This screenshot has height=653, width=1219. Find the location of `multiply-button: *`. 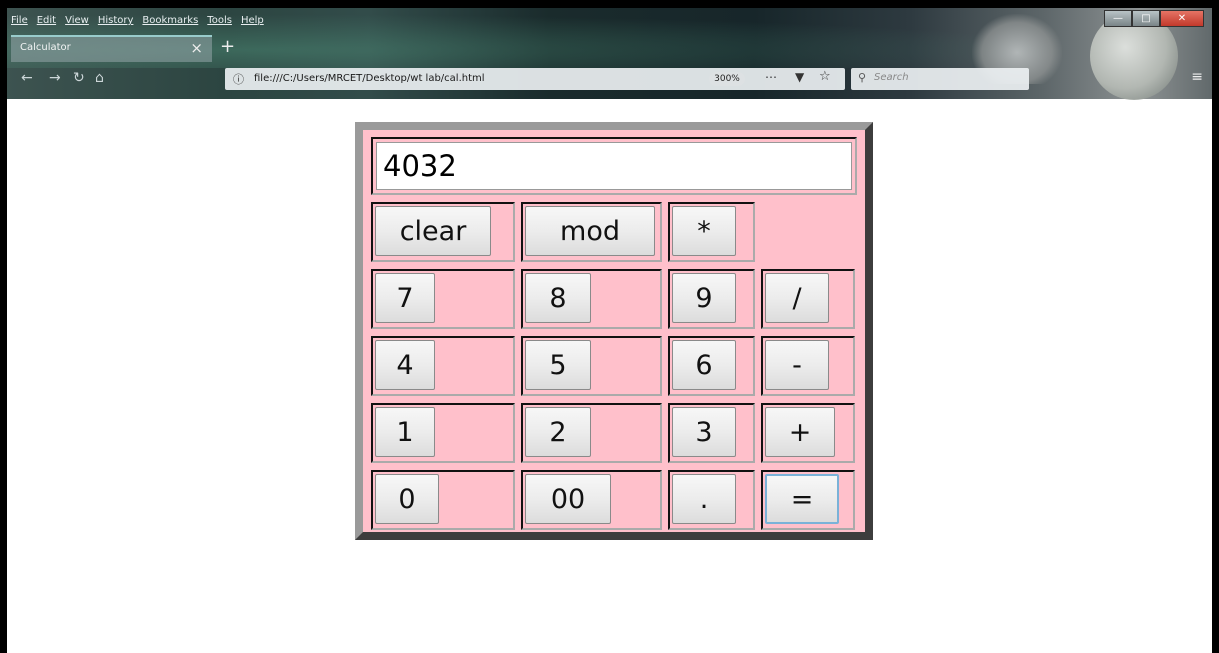

multiply-button: * is located at coordinates (704, 231).